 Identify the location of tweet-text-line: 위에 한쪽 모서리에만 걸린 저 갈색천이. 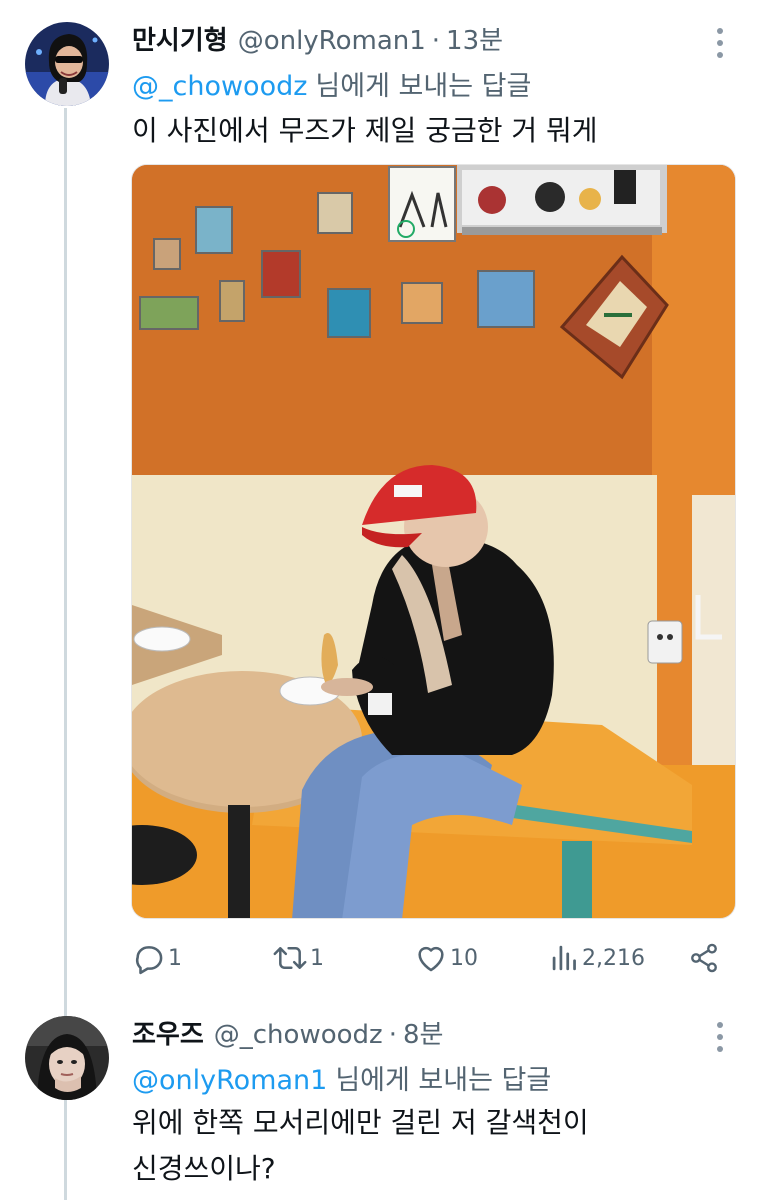
(360, 1122).